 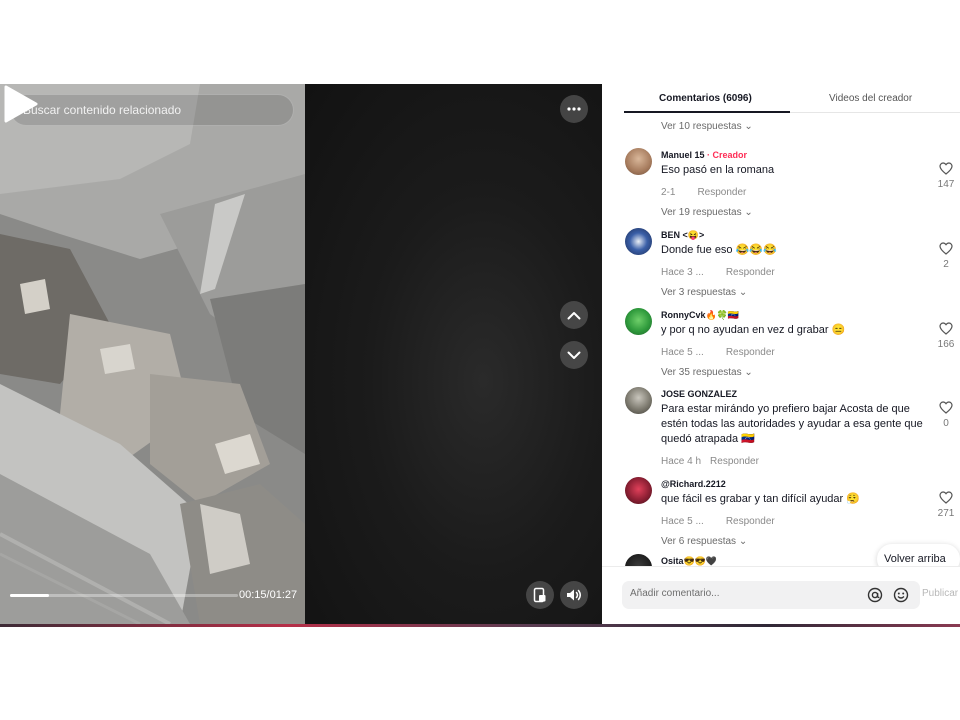 I want to click on more-icon, so click(x=574, y=109).